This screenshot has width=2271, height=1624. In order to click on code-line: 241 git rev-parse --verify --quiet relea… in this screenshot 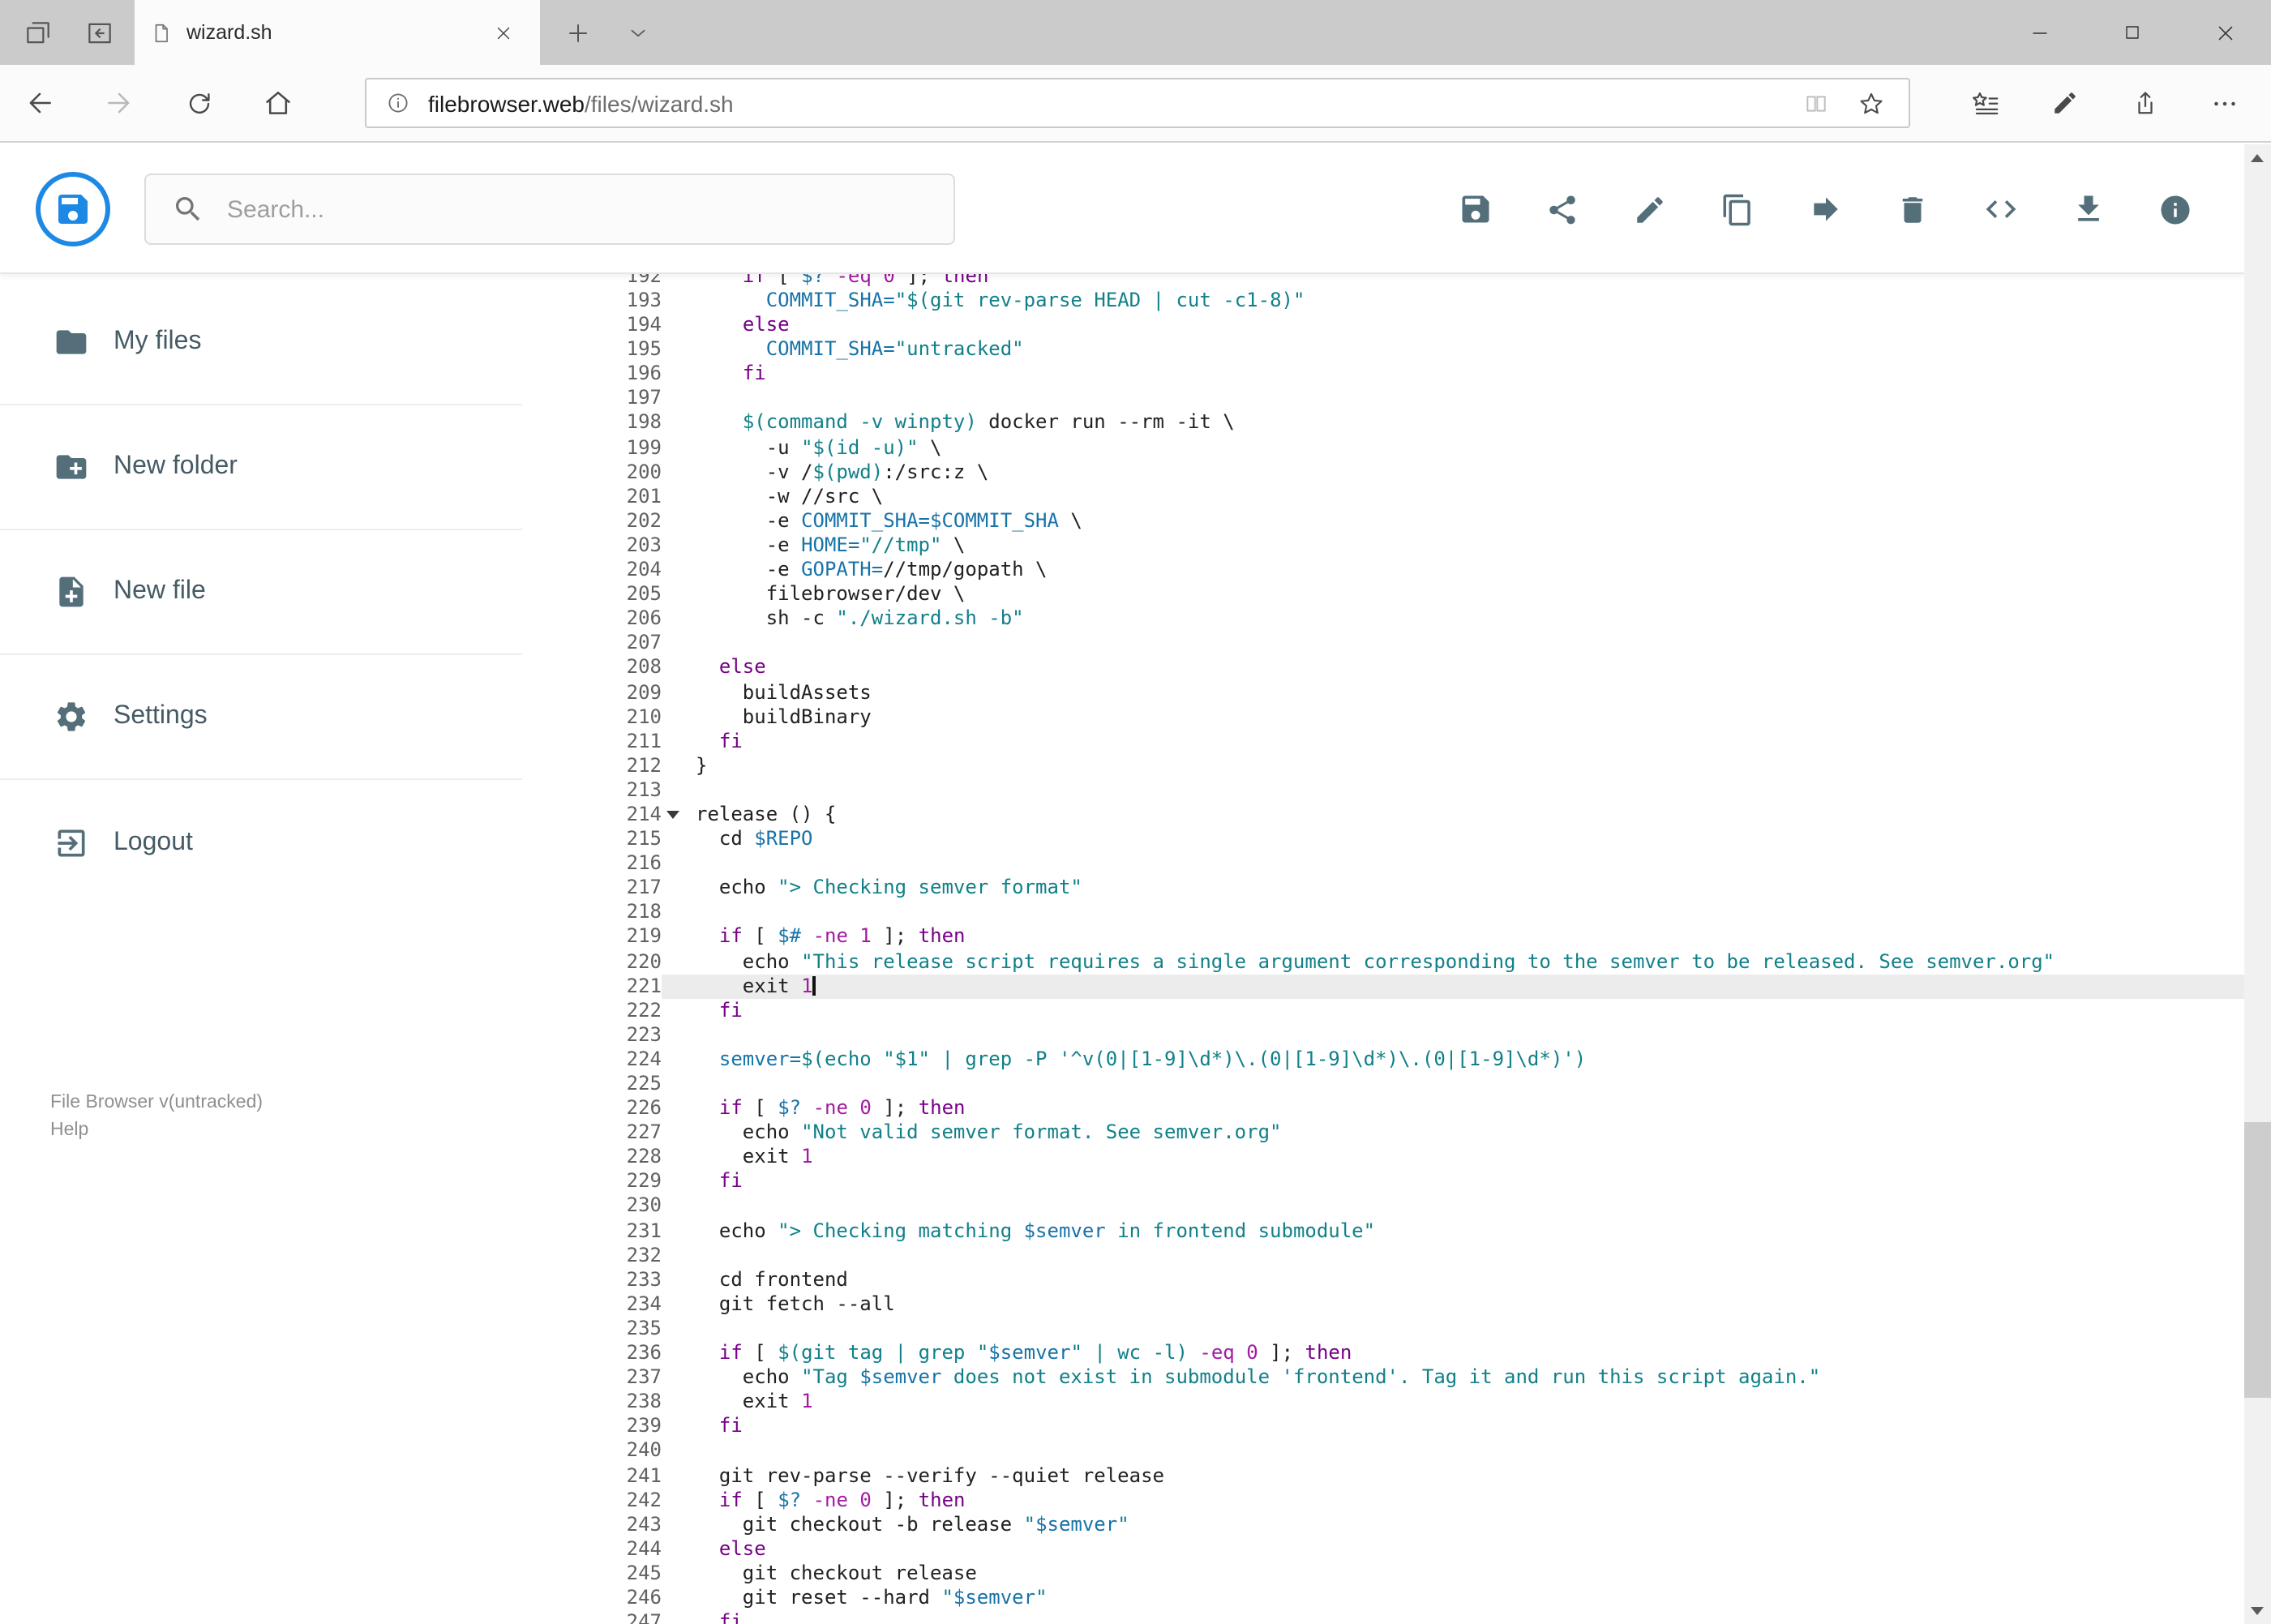, I will do `click(1389, 1476)`.